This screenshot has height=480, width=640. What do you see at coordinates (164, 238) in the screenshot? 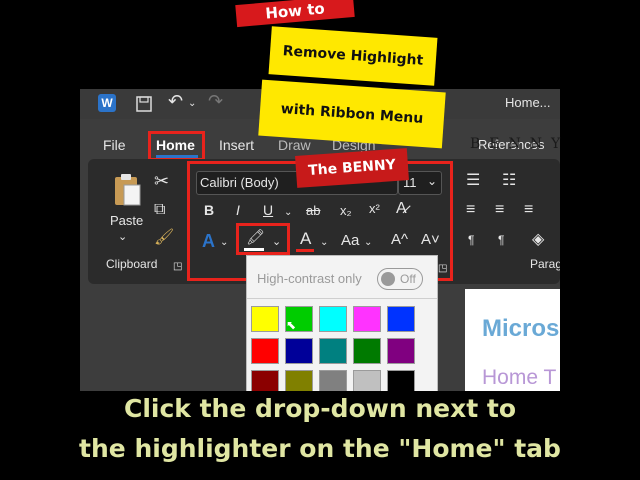
I see `format-painter-icon: 🖌` at bounding box center [164, 238].